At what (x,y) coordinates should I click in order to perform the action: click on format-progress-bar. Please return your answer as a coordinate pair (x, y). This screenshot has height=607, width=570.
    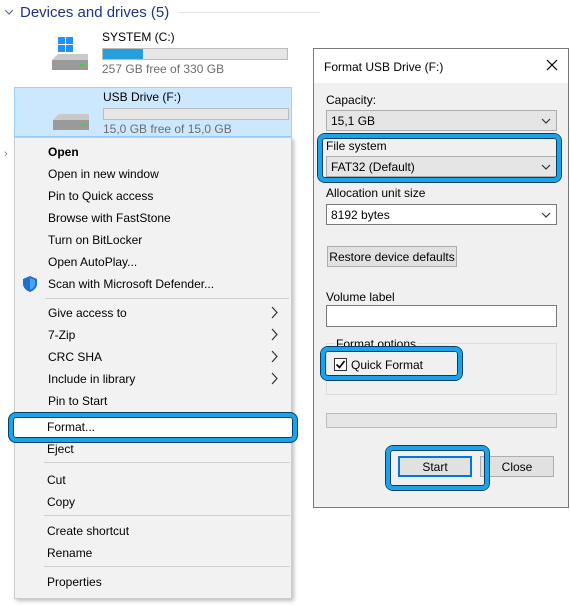
    Looking at the image, I should click on (441, 420).